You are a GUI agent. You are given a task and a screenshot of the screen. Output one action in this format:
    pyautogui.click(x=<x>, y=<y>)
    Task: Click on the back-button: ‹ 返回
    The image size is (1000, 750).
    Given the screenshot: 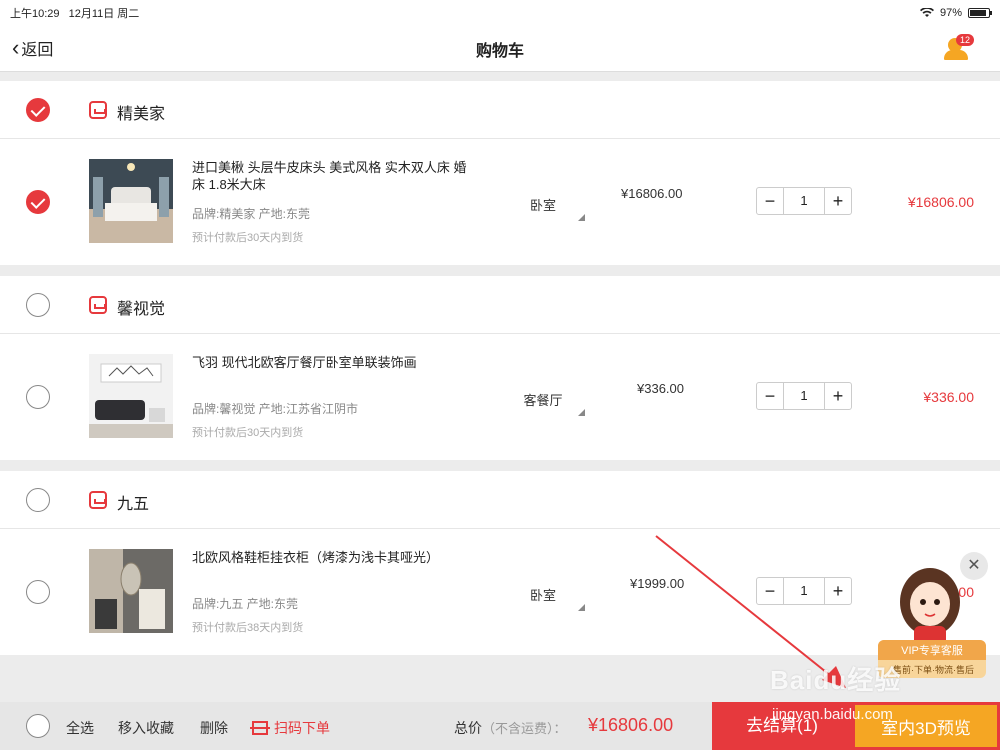 What is the action you would take?
    pyautogui.click(x=32, y=48)
    